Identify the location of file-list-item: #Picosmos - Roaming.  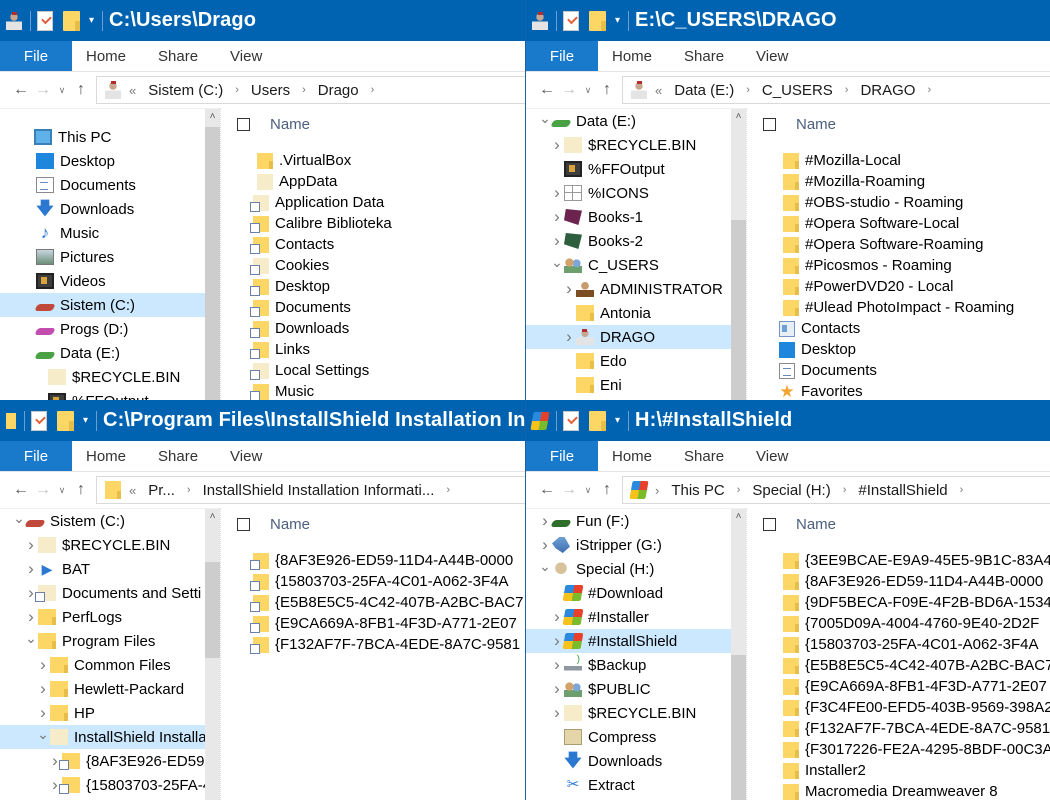
(867, 265).